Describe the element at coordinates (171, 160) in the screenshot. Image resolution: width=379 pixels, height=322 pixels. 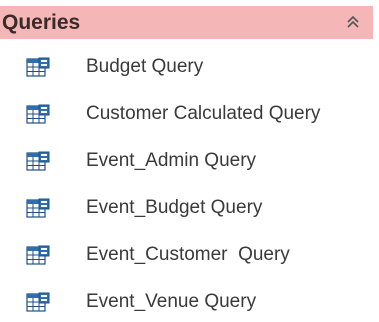
I see `list-item-label: Event_Admin Query` at that location.